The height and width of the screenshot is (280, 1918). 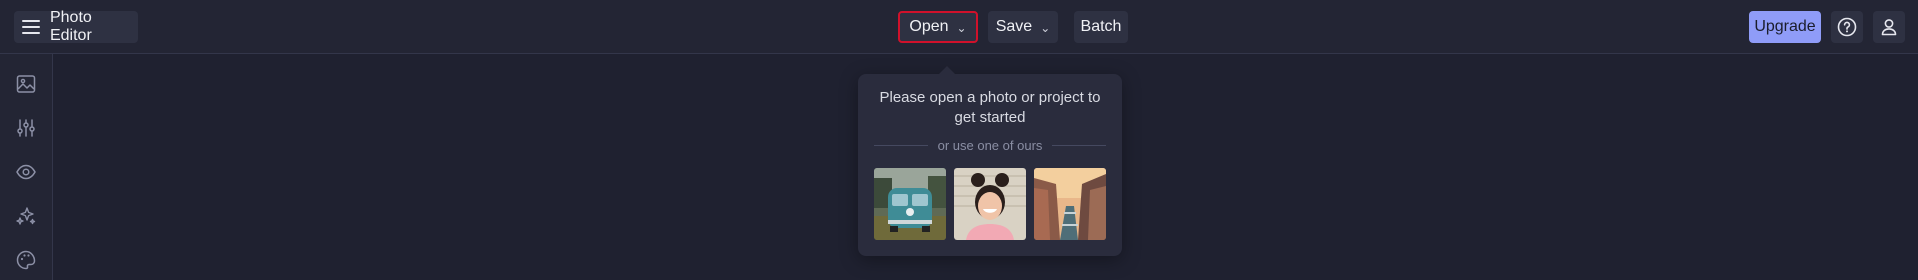 I want to click on sample-photo-canal-city, so click(x=1070, y=204).